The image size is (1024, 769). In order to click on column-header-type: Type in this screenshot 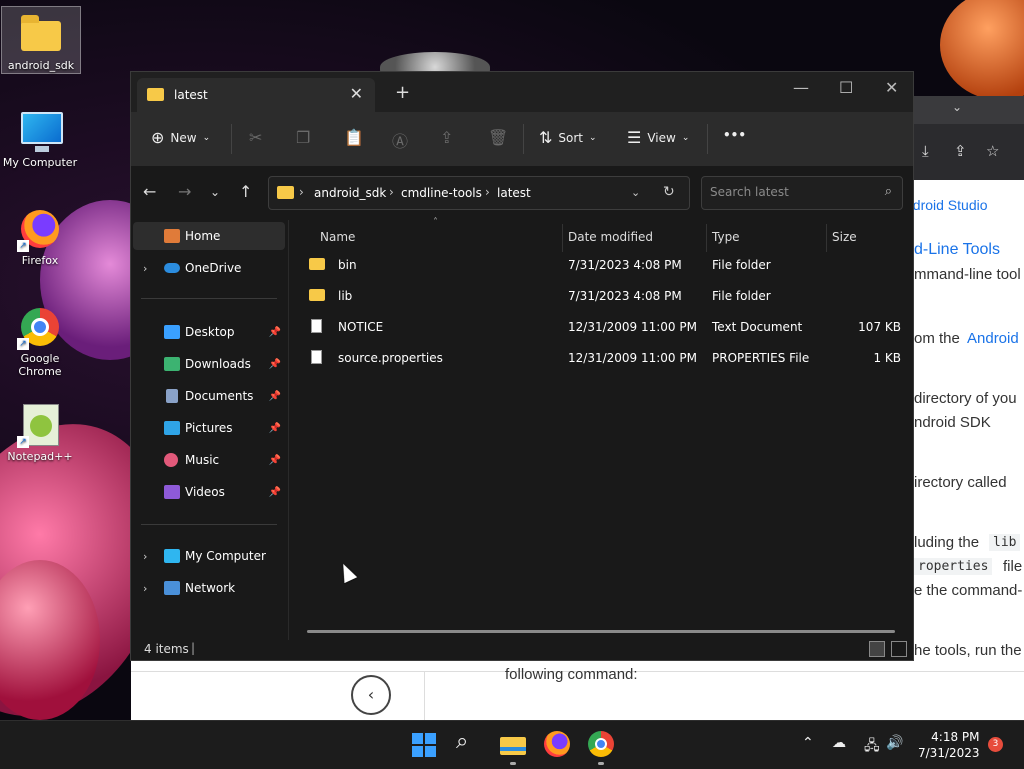, I will do `click(726, 237)`.